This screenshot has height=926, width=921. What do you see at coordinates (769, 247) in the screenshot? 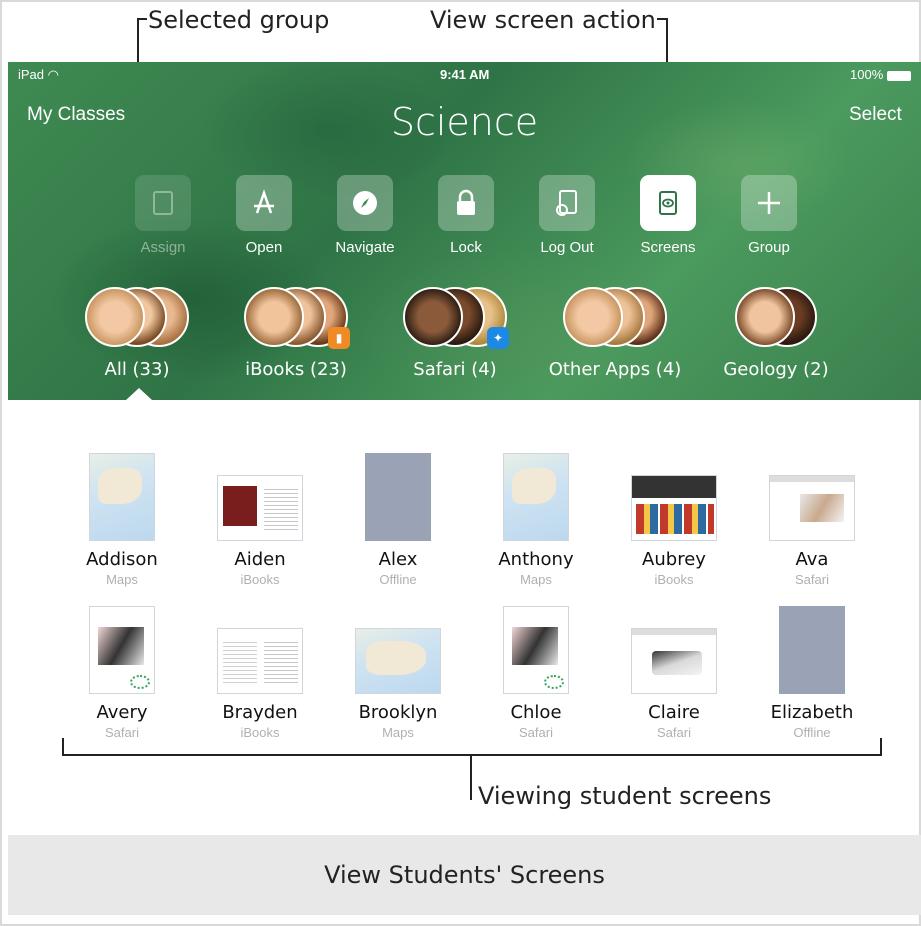
I see `action-label: Group` at bounding box center [769, 247].